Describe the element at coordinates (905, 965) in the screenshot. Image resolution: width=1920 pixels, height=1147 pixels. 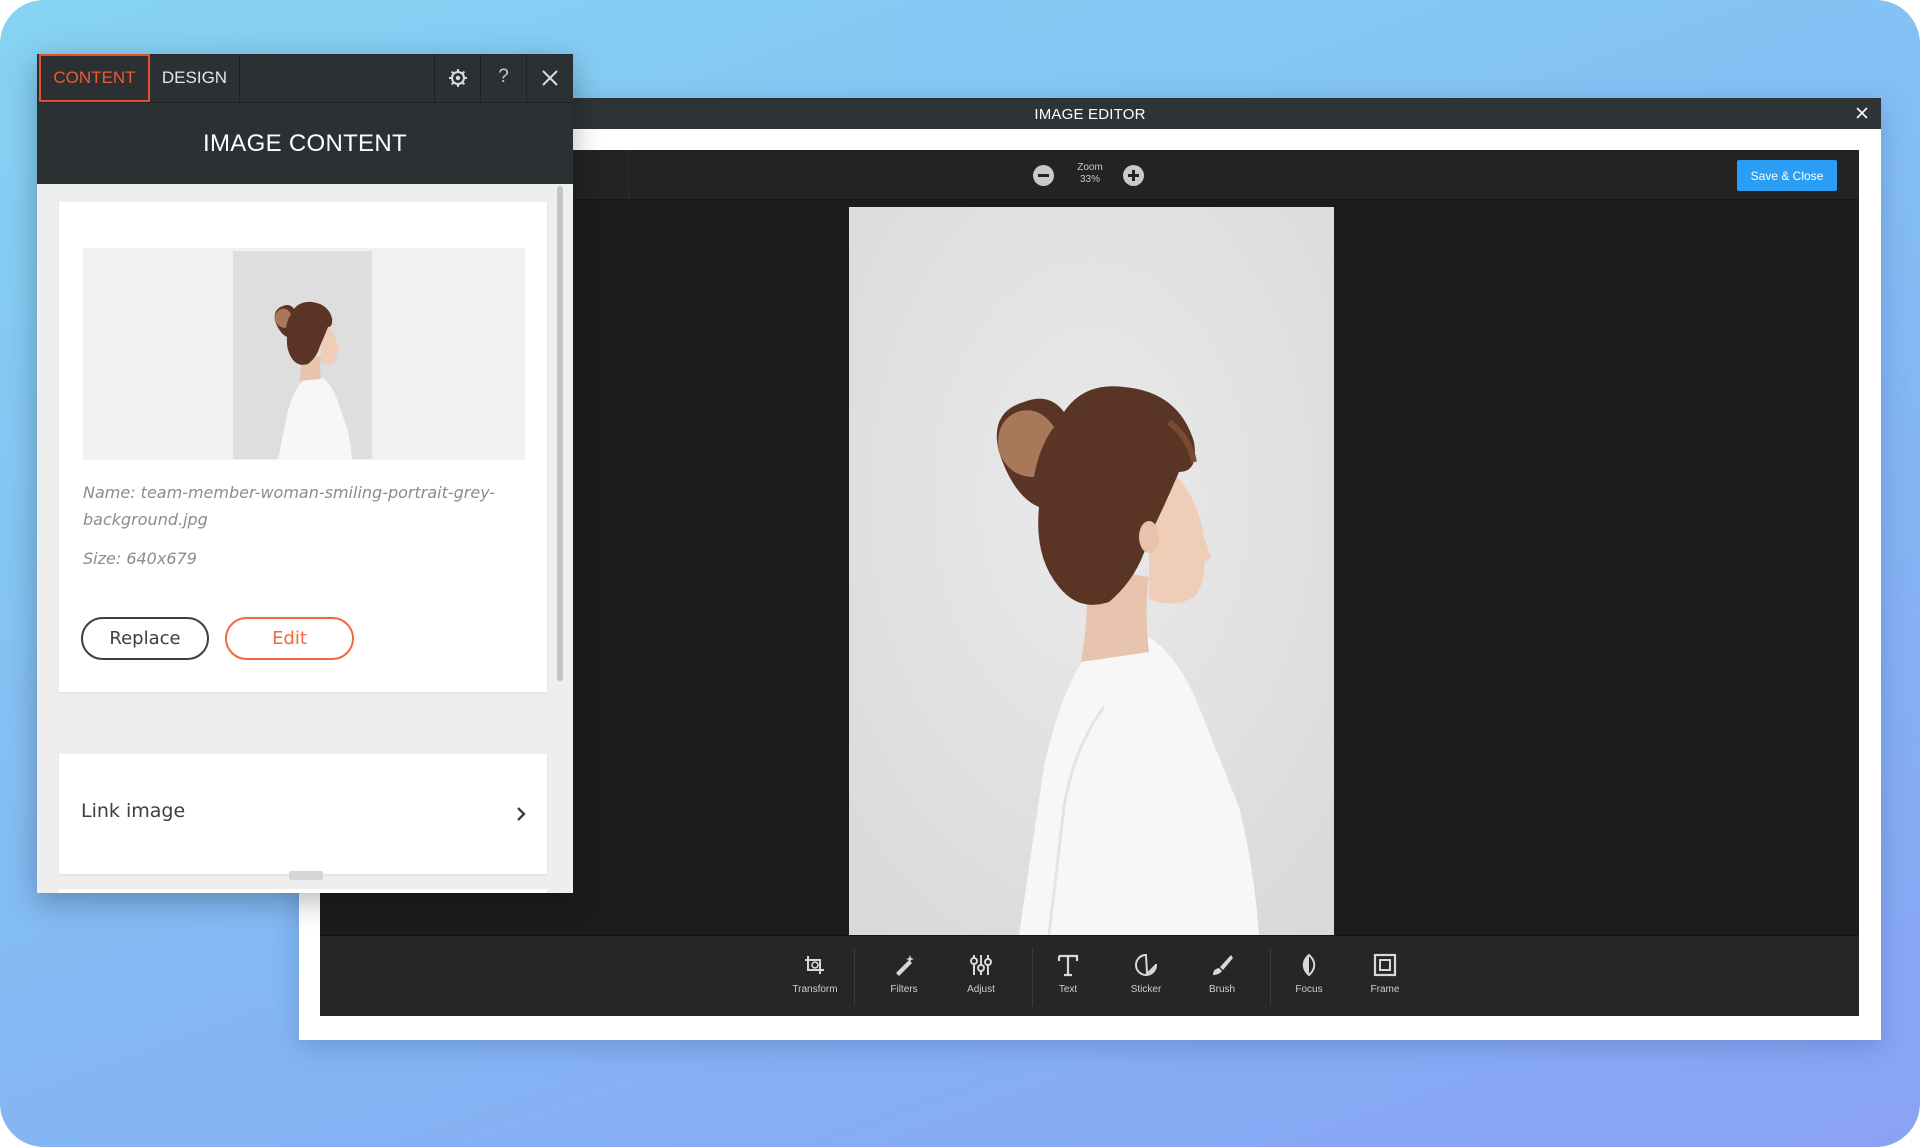
I see `filters-icon` at that location.